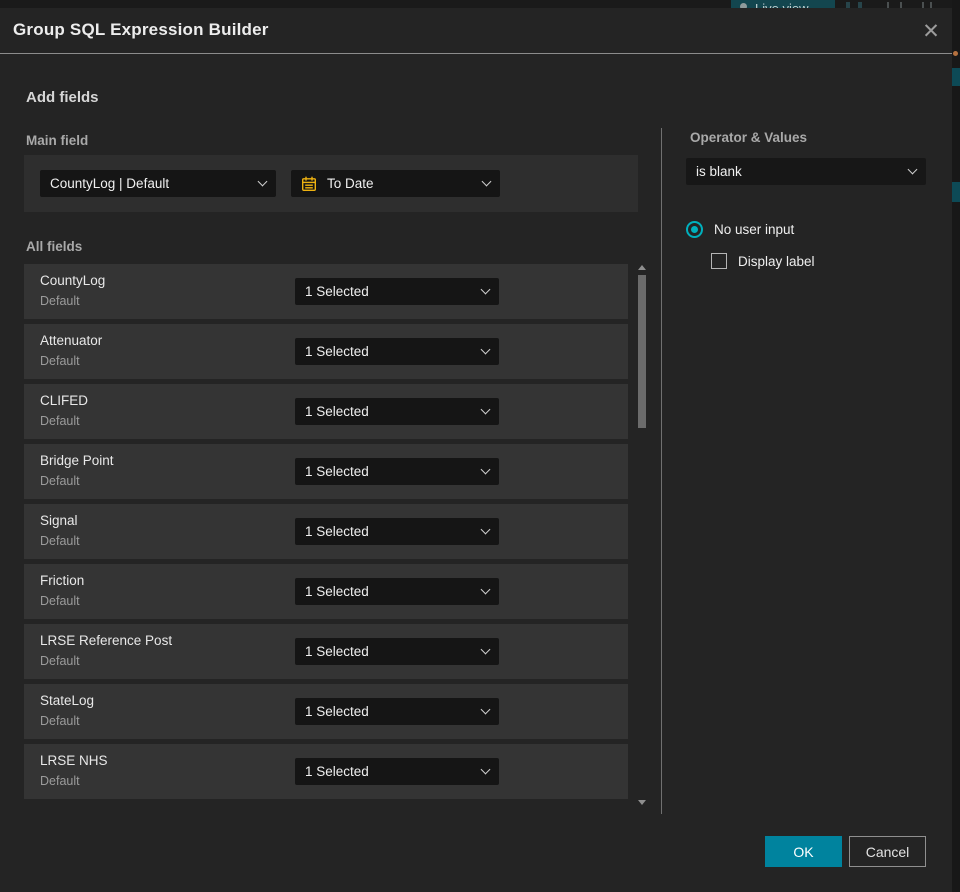 This screenshot has height=892, width=960. What do you see at coordinates (887, 851) in the screenshot?
I see `cancel-button: Cancel` at bounding box center [887, 851].